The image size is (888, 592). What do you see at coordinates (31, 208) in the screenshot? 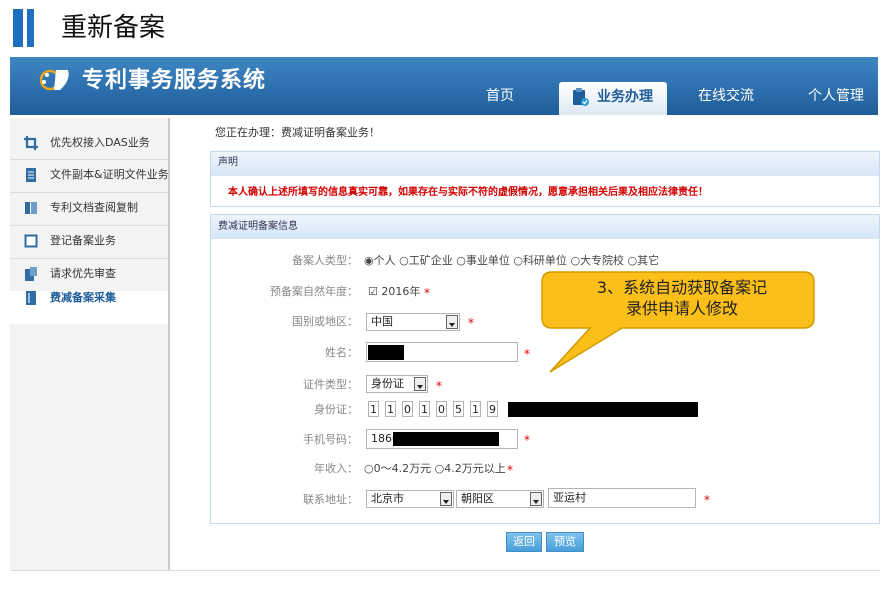
I see `book-icon` at bounding box center [31, 208].